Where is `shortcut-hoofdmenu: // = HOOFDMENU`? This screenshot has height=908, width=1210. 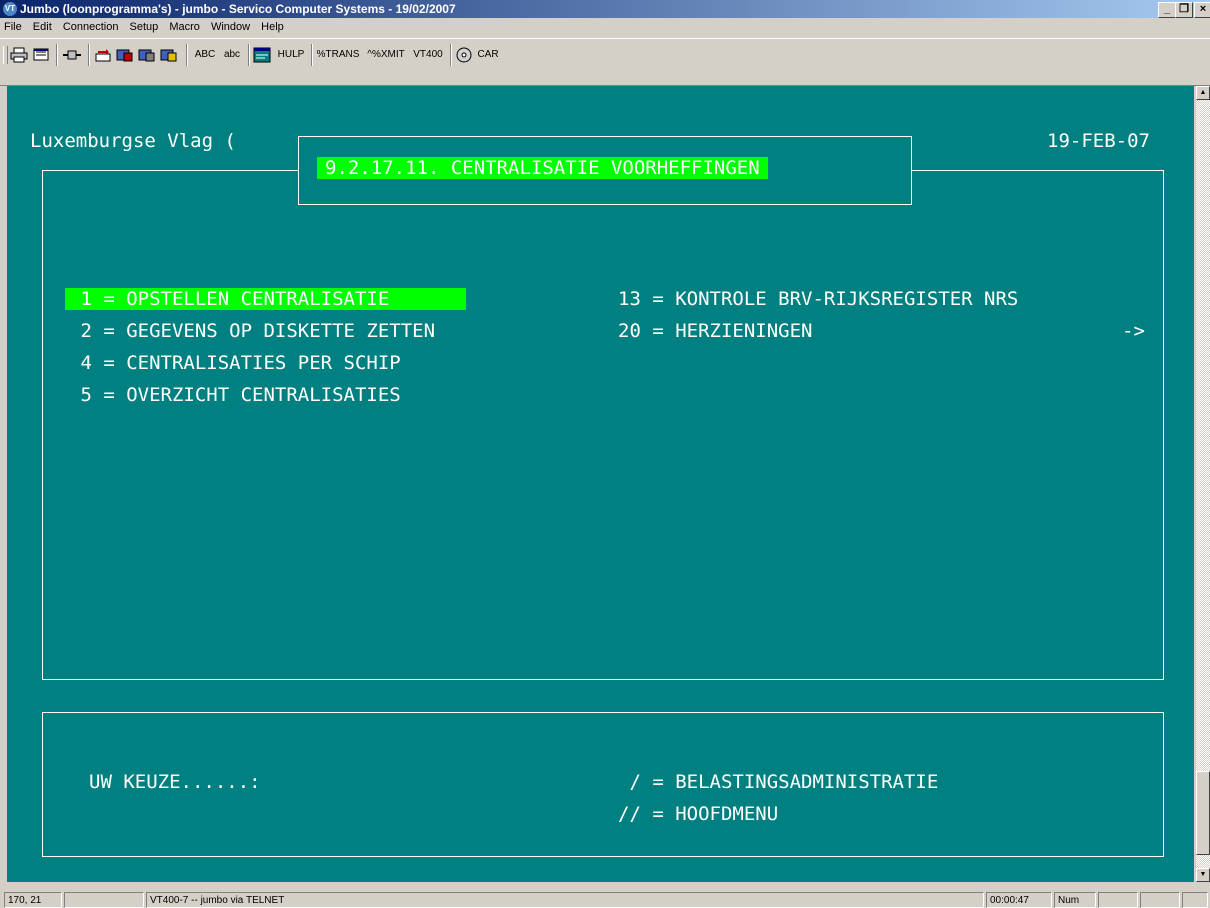
shortcut-hoofdmenu: // = HOOFDMENU is located at coordinates (698, 814).